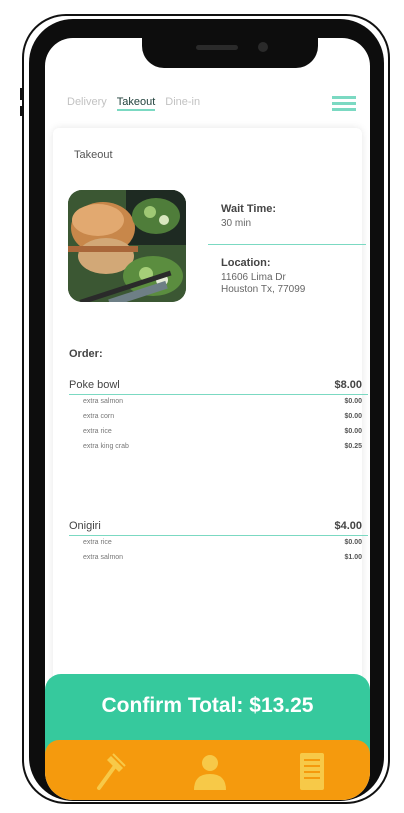  I want to click on order-type-tabs: Delivery Takeout Dine-in, so click(133, 103).